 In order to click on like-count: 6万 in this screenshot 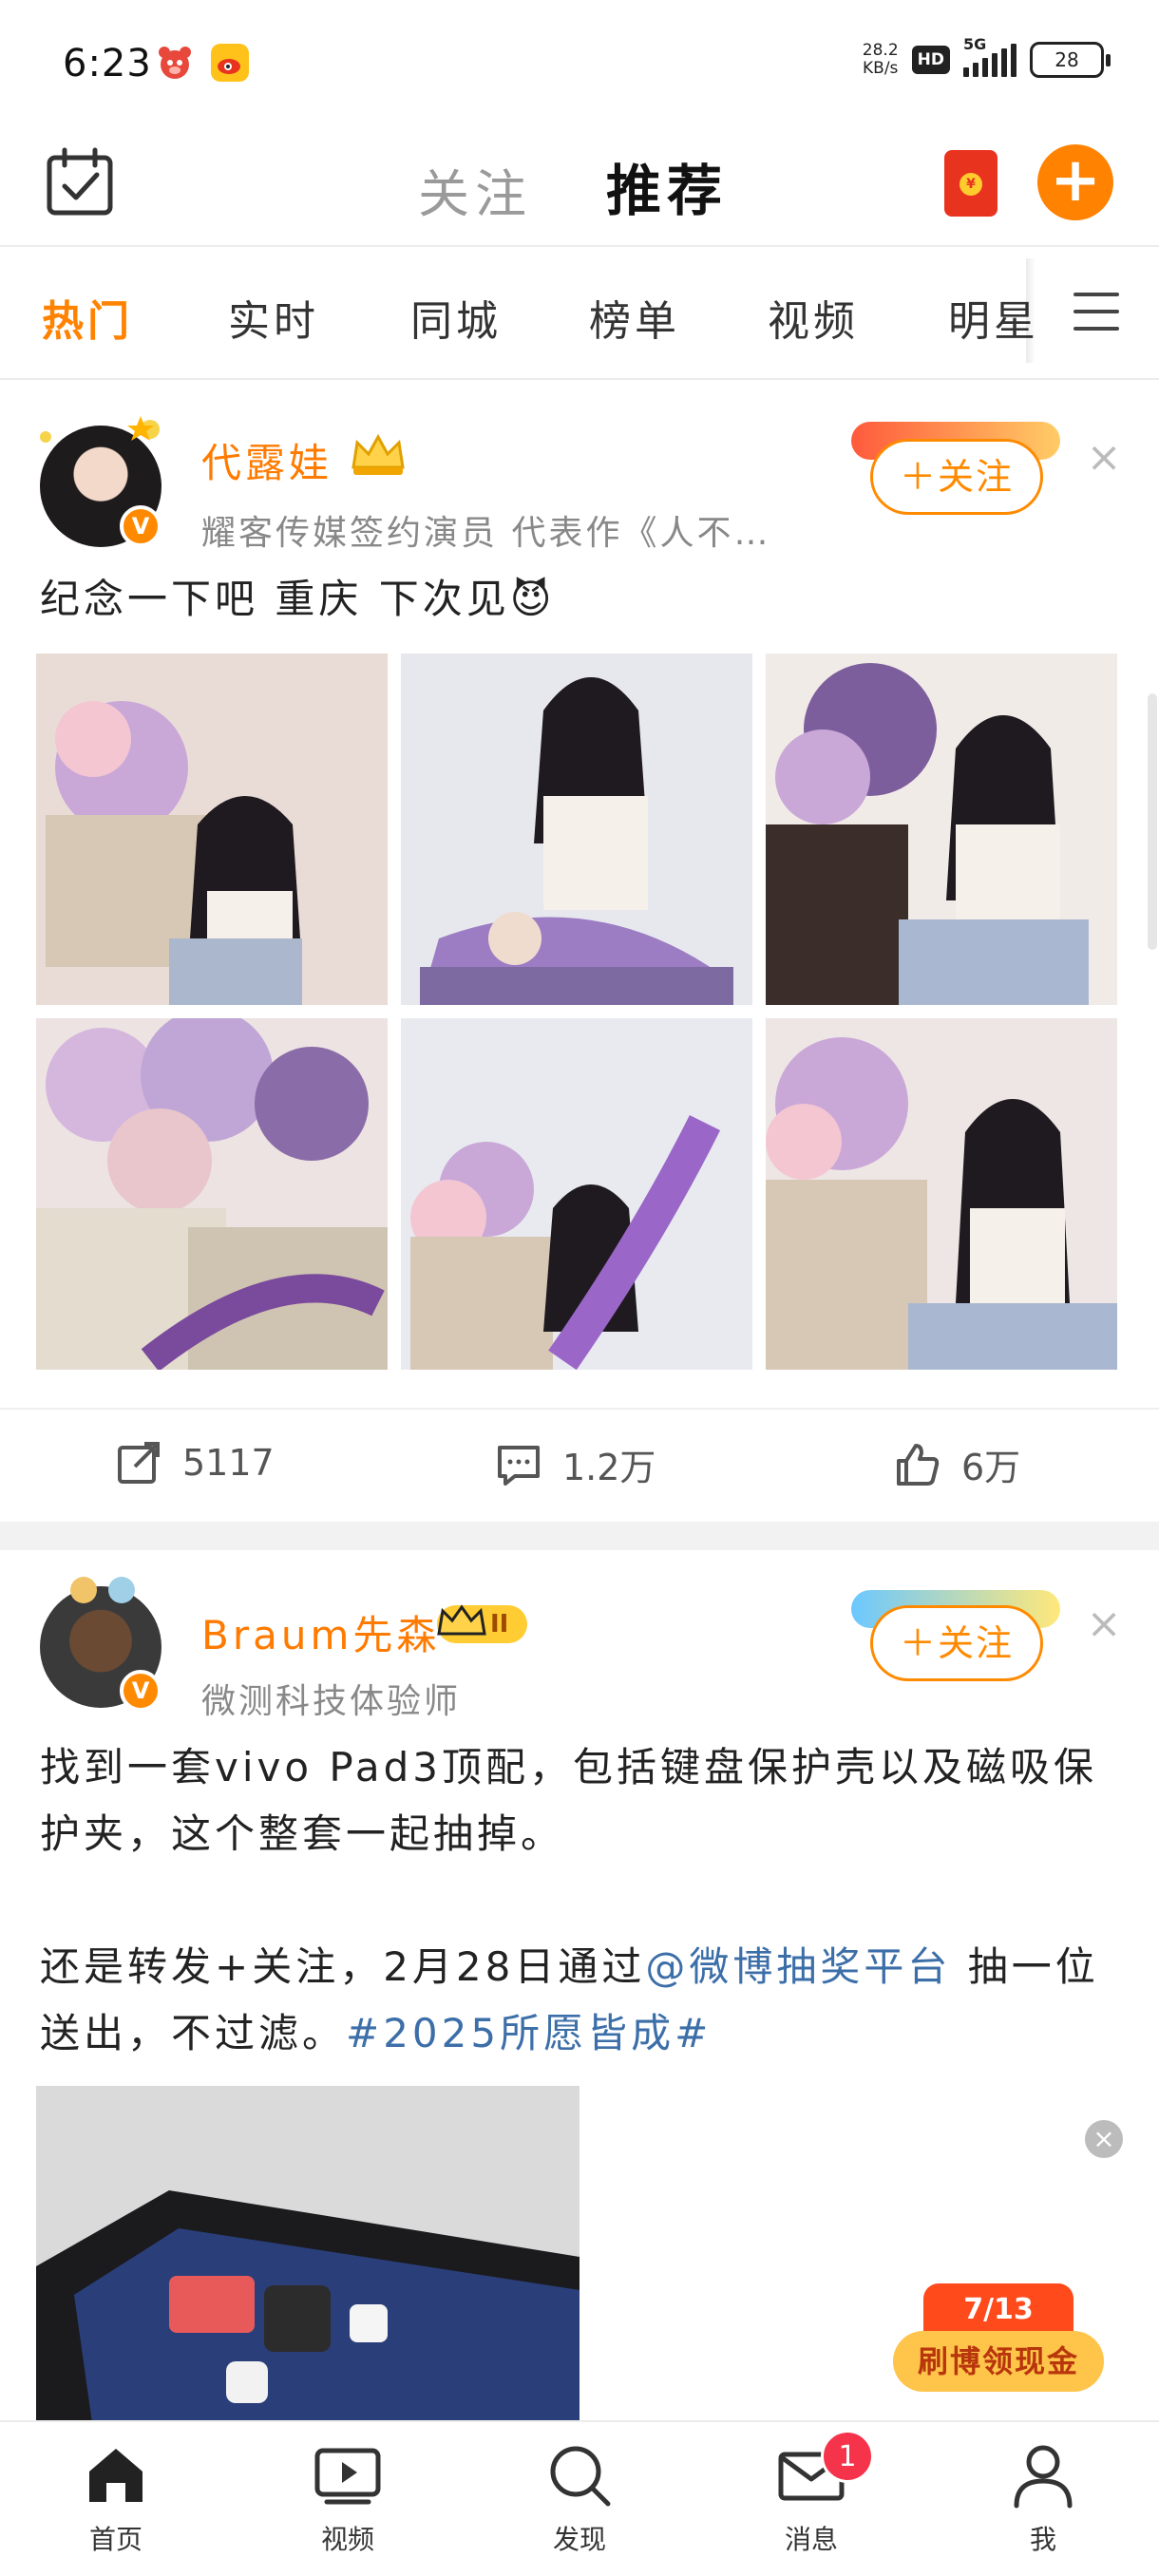, I will do `click(991, 1467)`.